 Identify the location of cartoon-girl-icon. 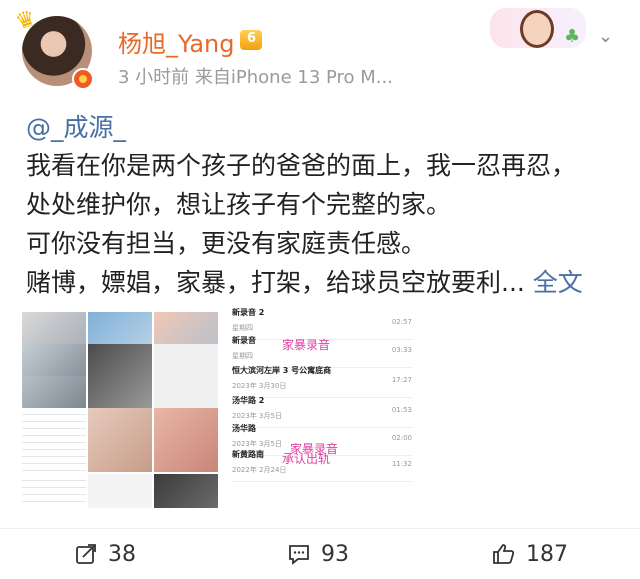
(537, 29).